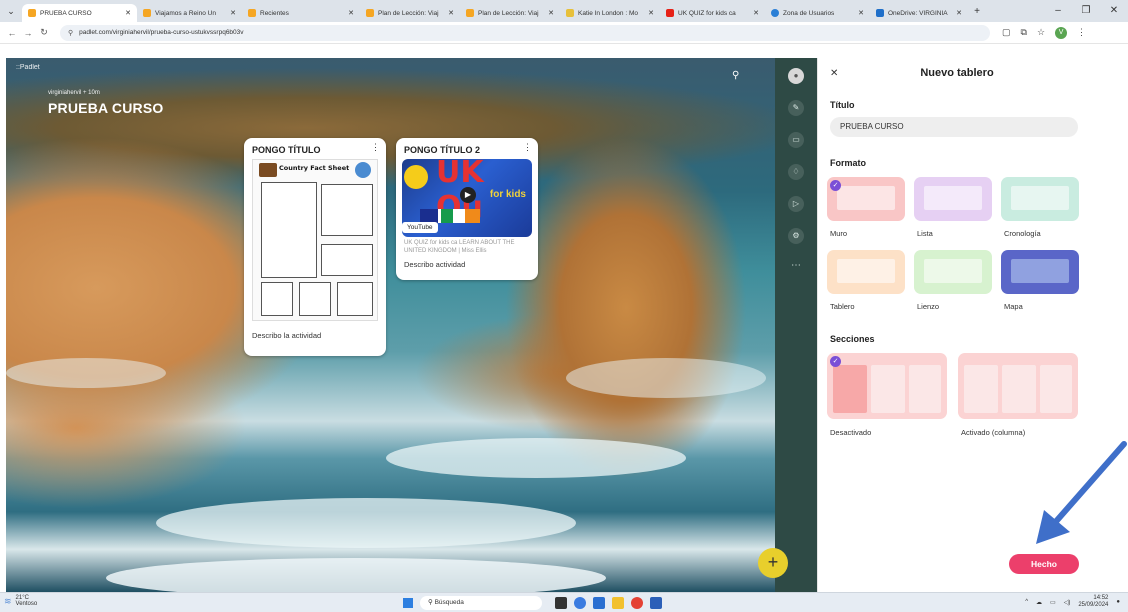 This screenshot has height=612, width=1128. Describe the element at coordinates (510, 13) in the screenshot. I see `tab-plan-leccion-2: Plan de Lección: Viaj ✕` at that location.